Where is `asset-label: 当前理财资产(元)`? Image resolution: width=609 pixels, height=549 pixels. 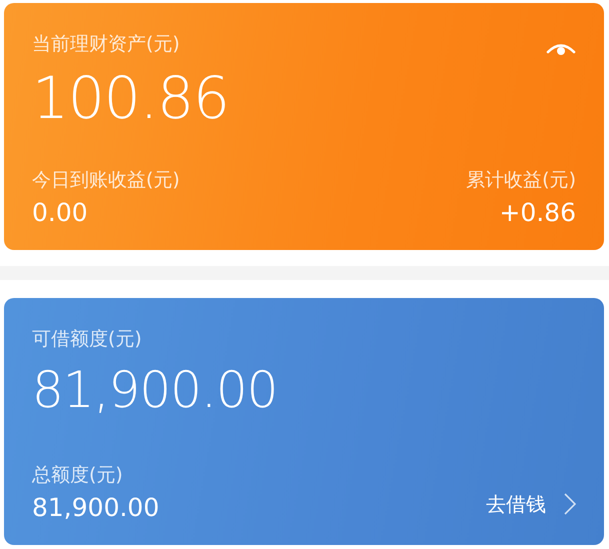 asset-label: 当前理财资产(元) is located at coordinates (106, 44).